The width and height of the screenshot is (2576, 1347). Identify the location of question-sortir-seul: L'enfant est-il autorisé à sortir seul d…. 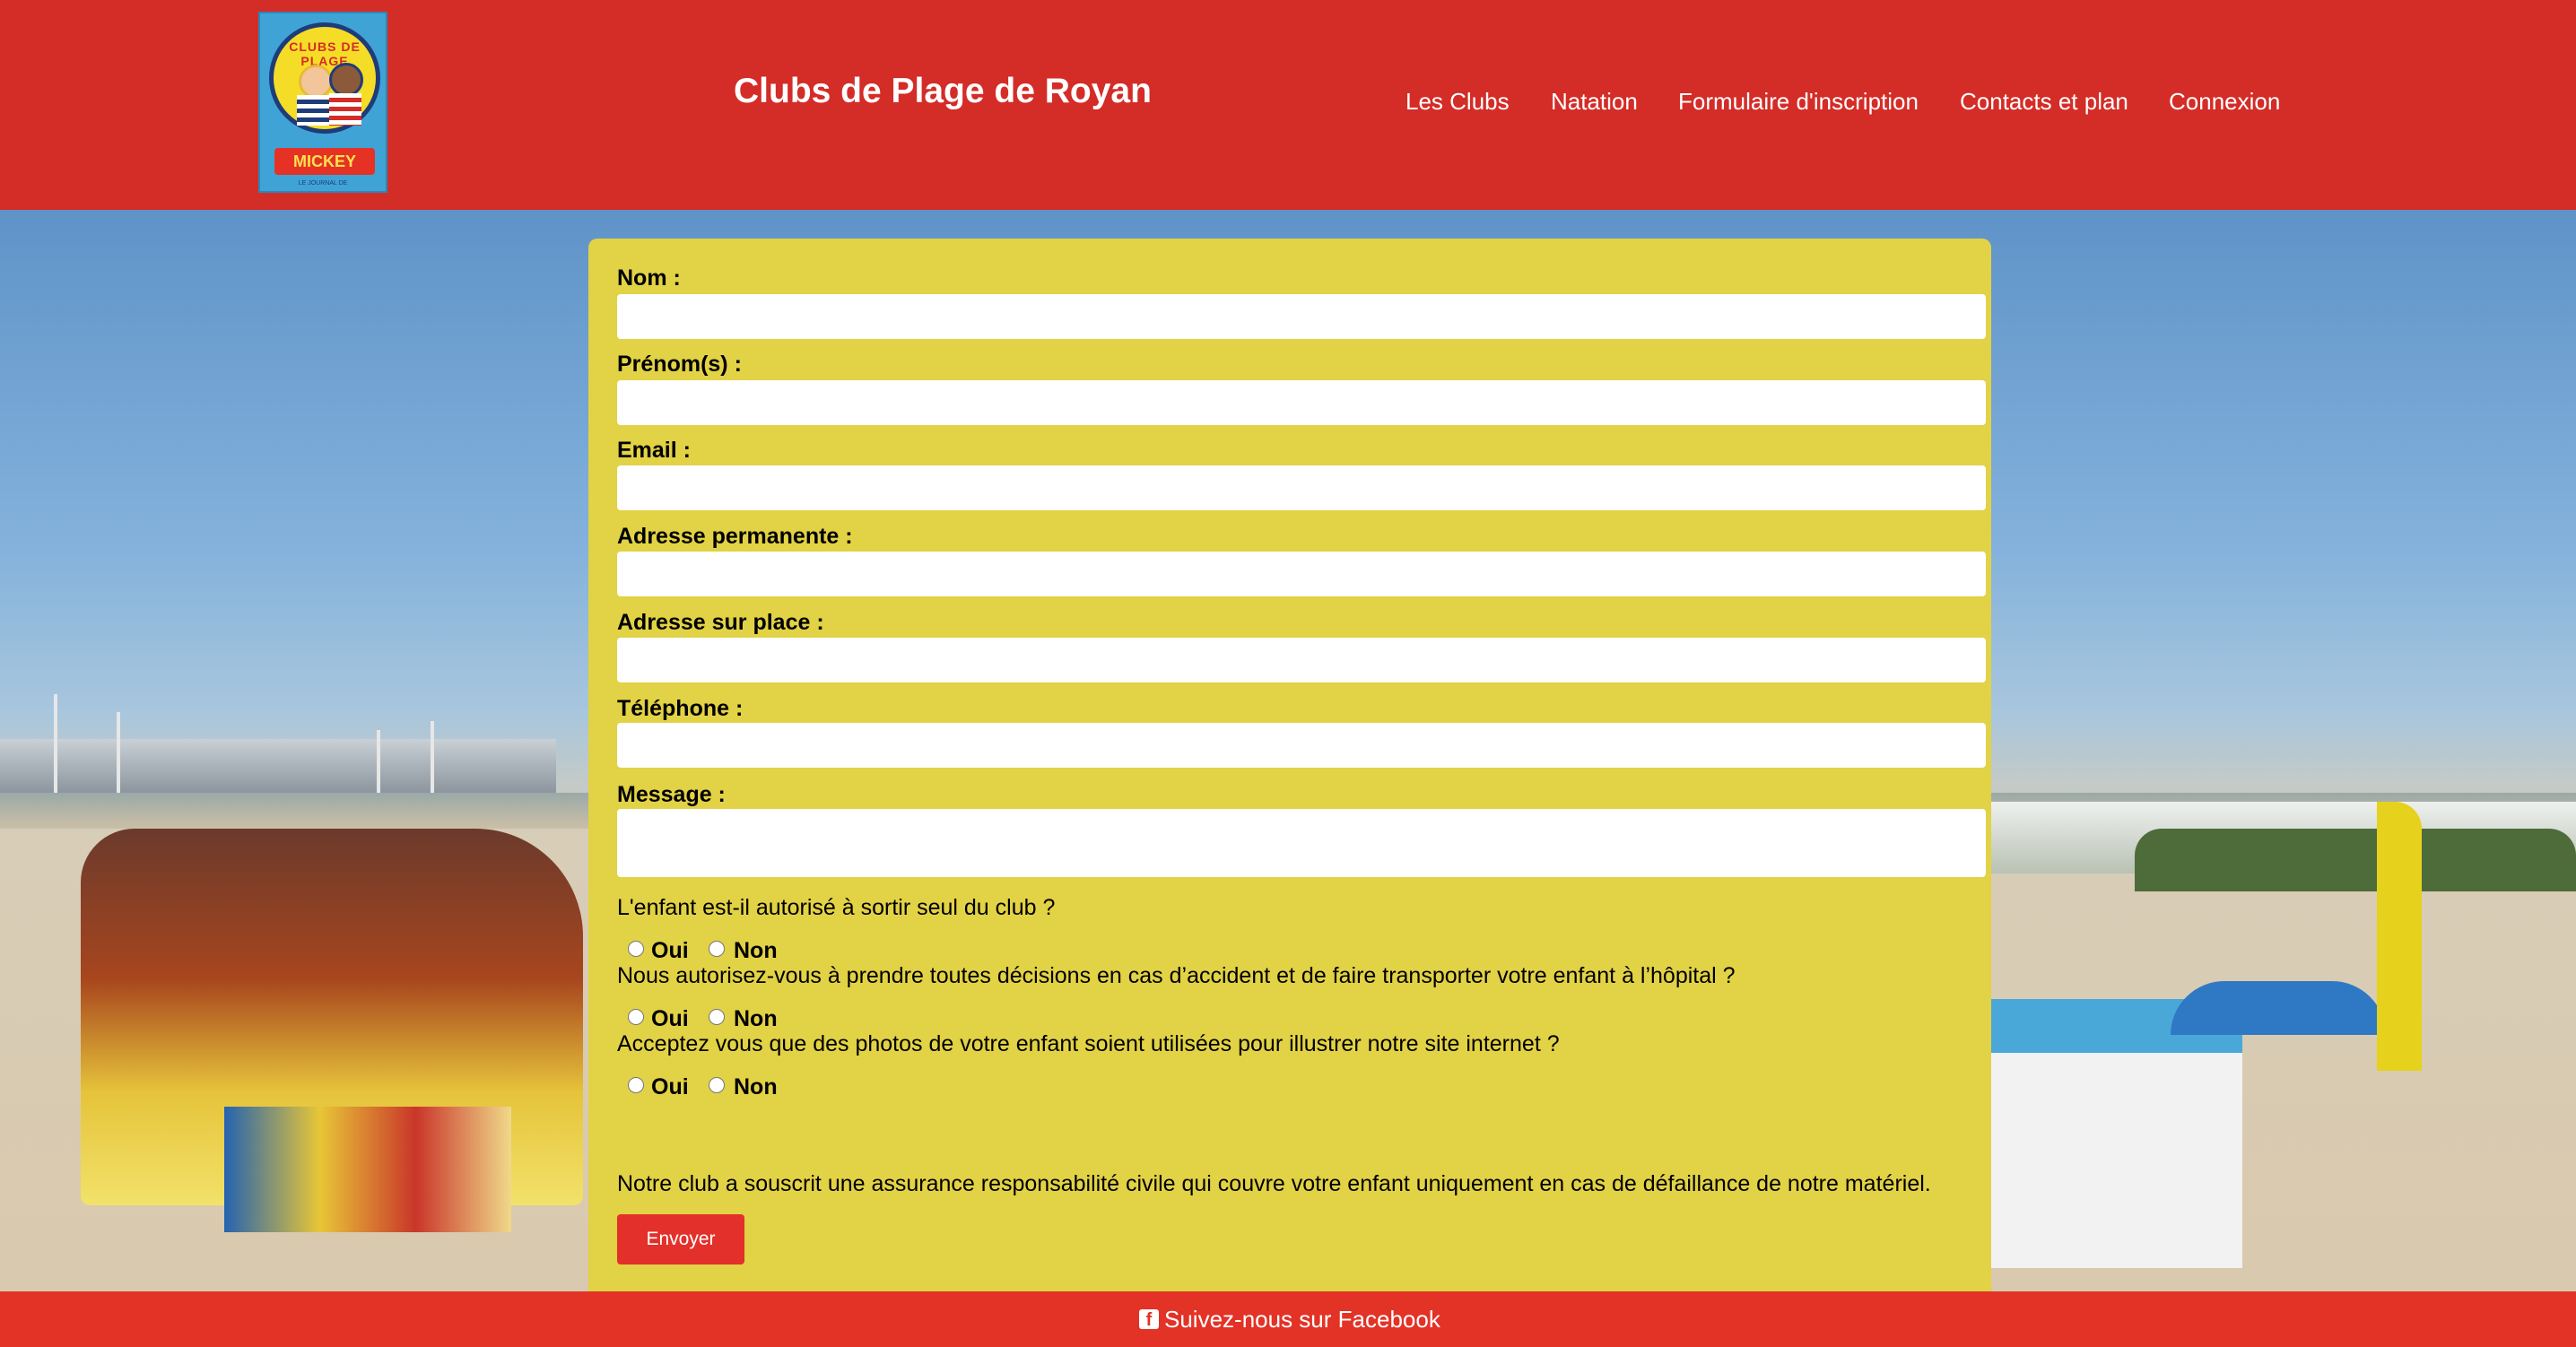
(836, 907).